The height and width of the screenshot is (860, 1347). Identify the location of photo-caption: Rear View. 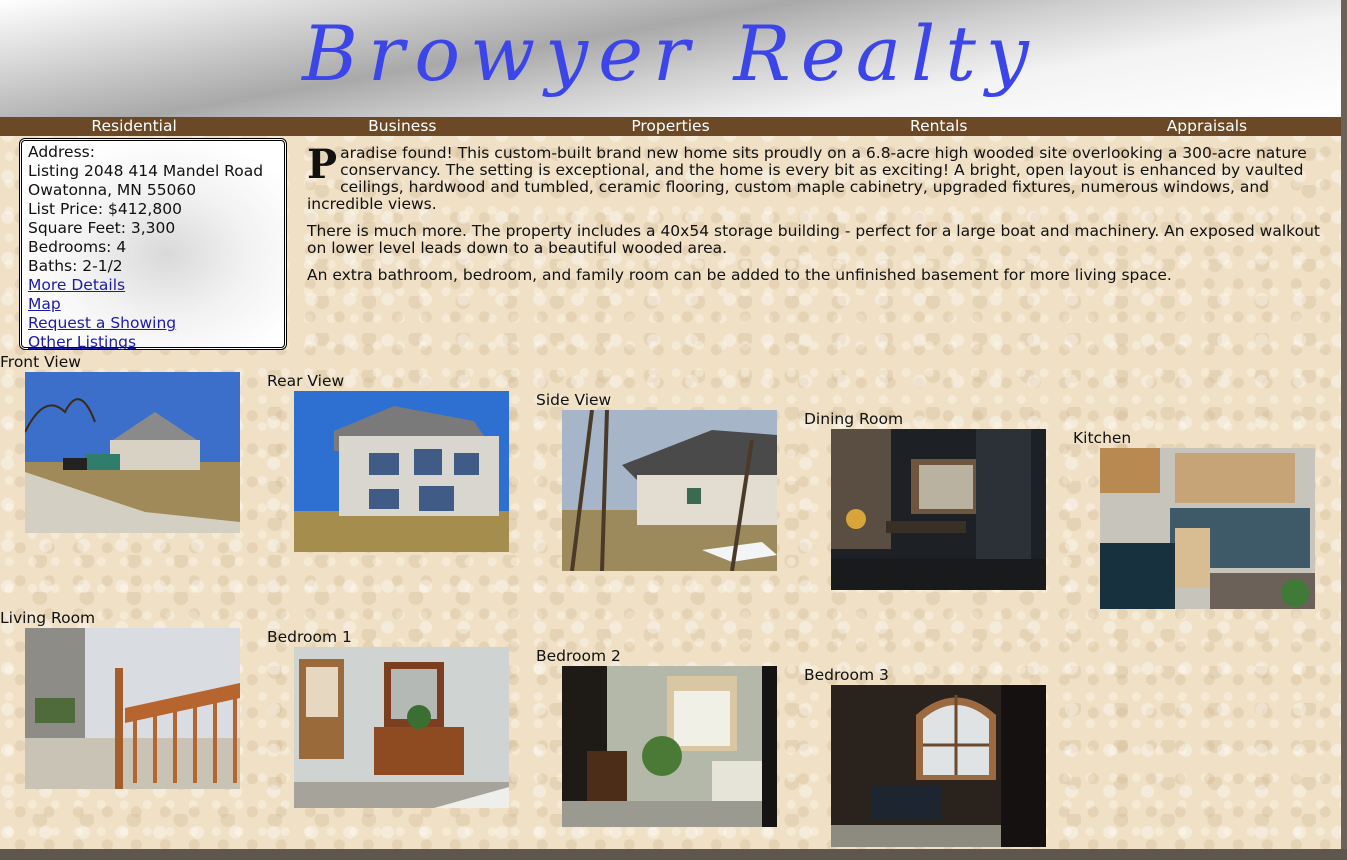
(306, 381).